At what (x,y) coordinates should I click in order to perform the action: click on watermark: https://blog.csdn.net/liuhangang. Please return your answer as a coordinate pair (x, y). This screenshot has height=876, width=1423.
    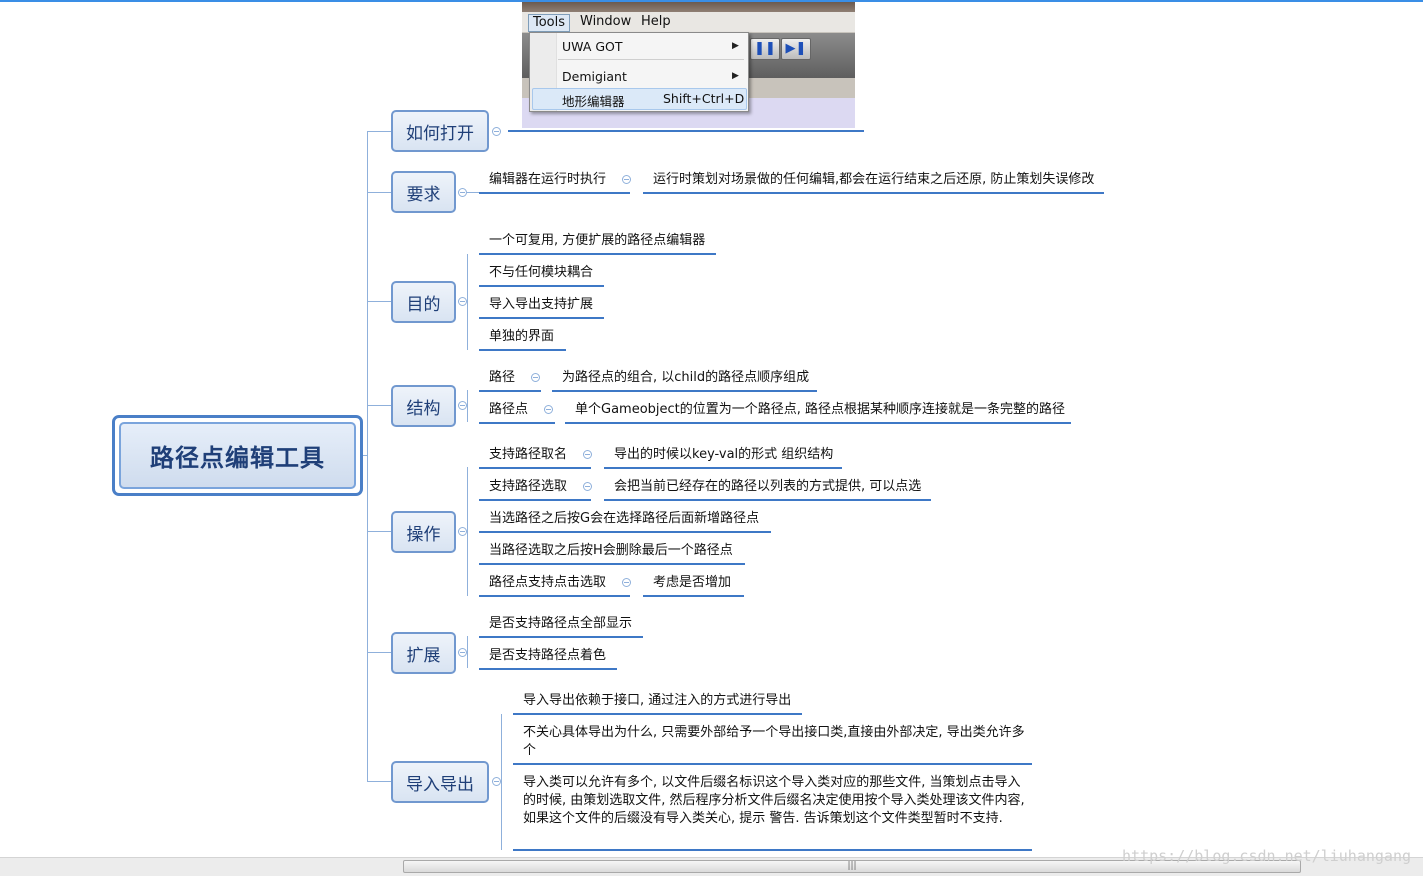
    Looking at the image, I should click on (1266, 856).